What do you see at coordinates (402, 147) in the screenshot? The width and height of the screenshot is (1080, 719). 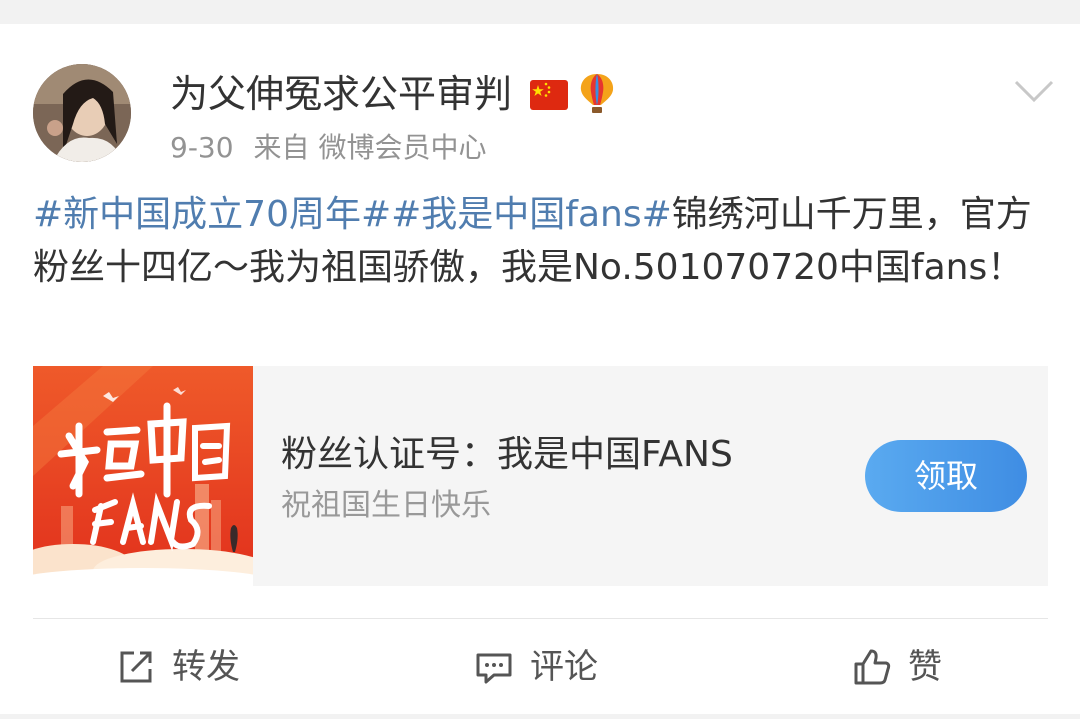 I see `post-source: 微博会员中心` at bounding box center [402, 147].